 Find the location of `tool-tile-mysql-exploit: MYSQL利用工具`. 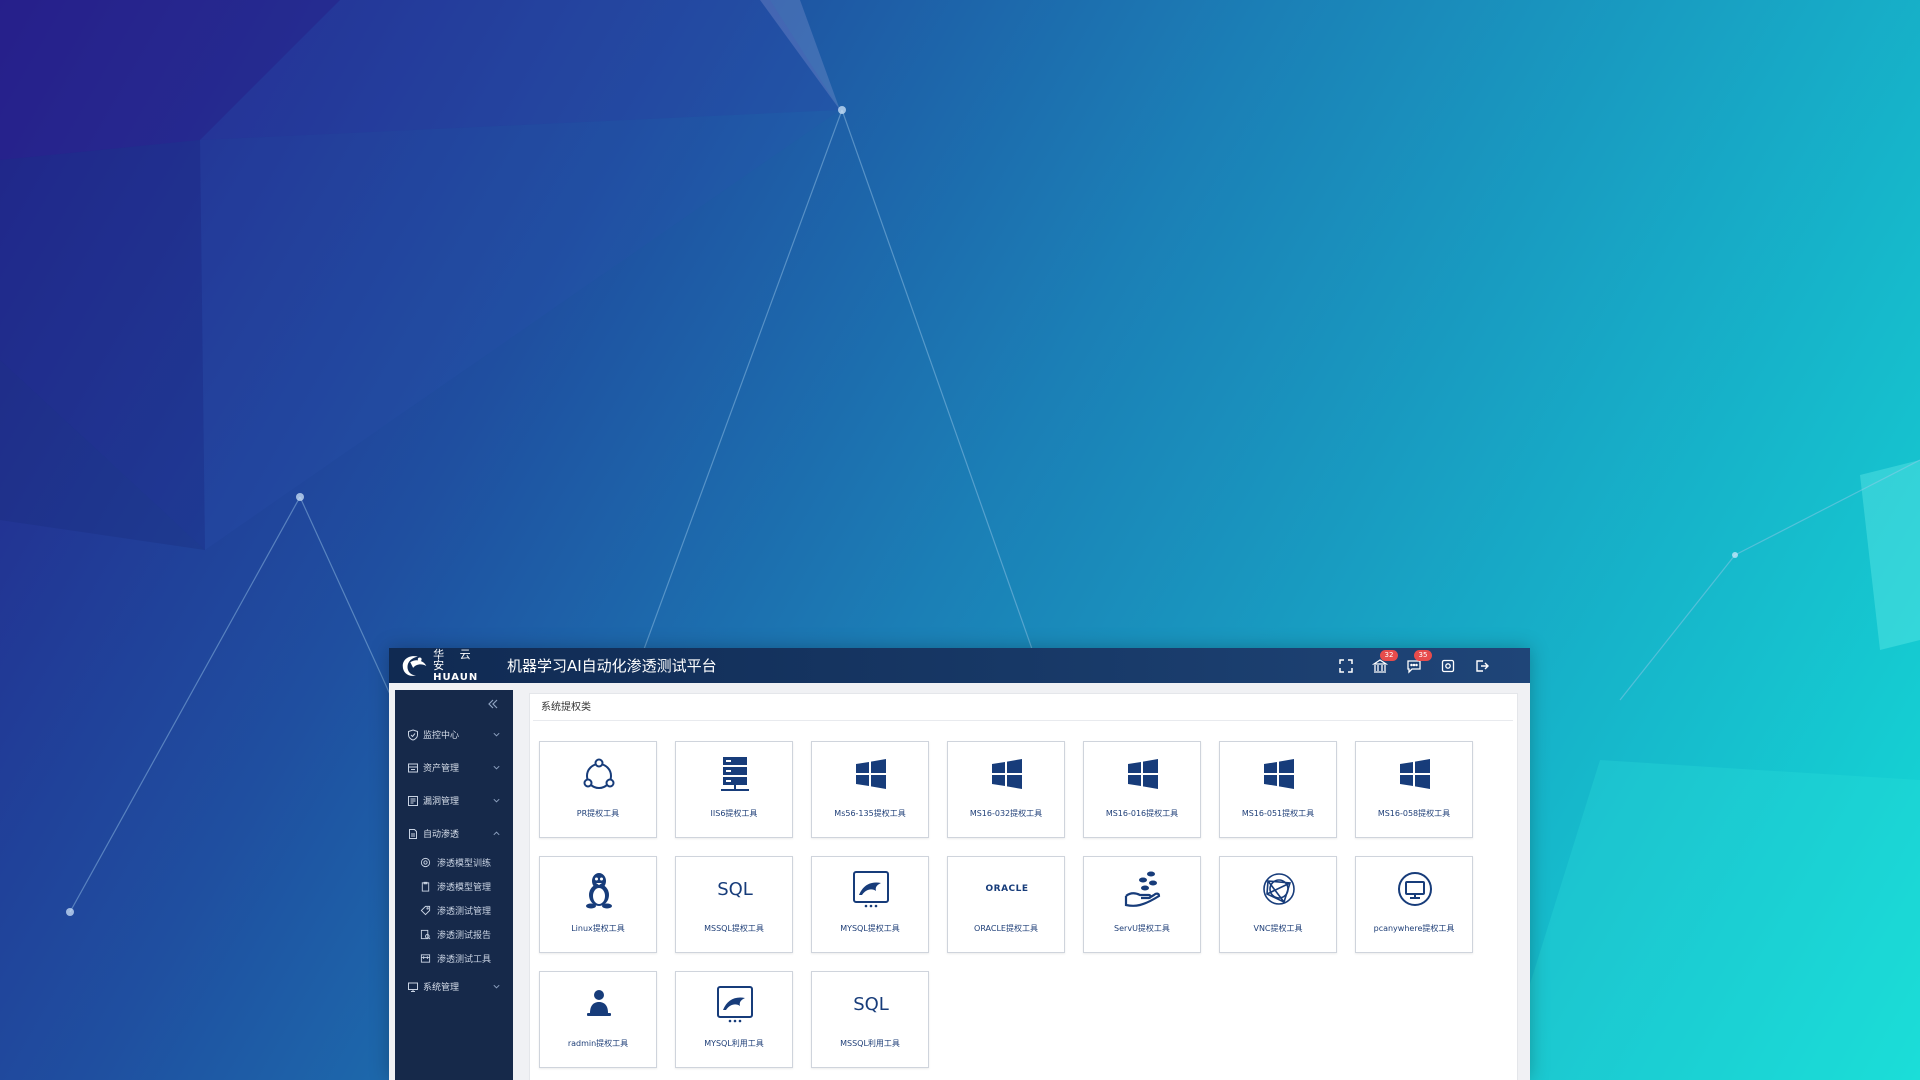

tool-tile-mysql-exploit: MYSQL利用工具 is located at coordinates (734, 1019).